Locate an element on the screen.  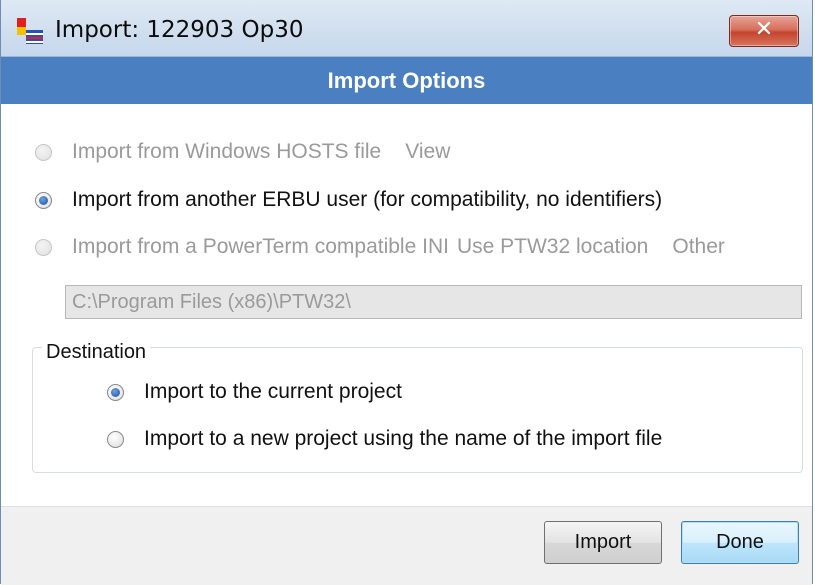
app-flag-icon is located at coordinates (30, 31).